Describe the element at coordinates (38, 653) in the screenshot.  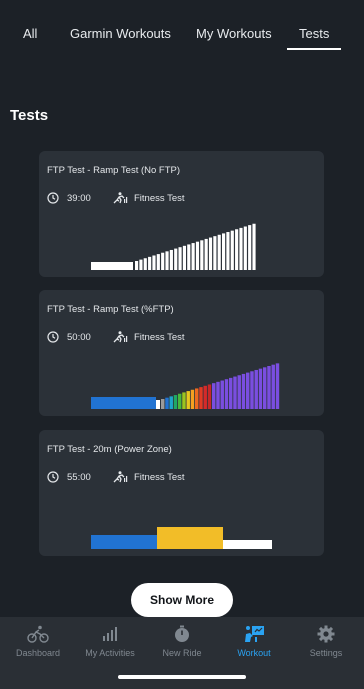
I see `nav-label: Dashboard` at that location.